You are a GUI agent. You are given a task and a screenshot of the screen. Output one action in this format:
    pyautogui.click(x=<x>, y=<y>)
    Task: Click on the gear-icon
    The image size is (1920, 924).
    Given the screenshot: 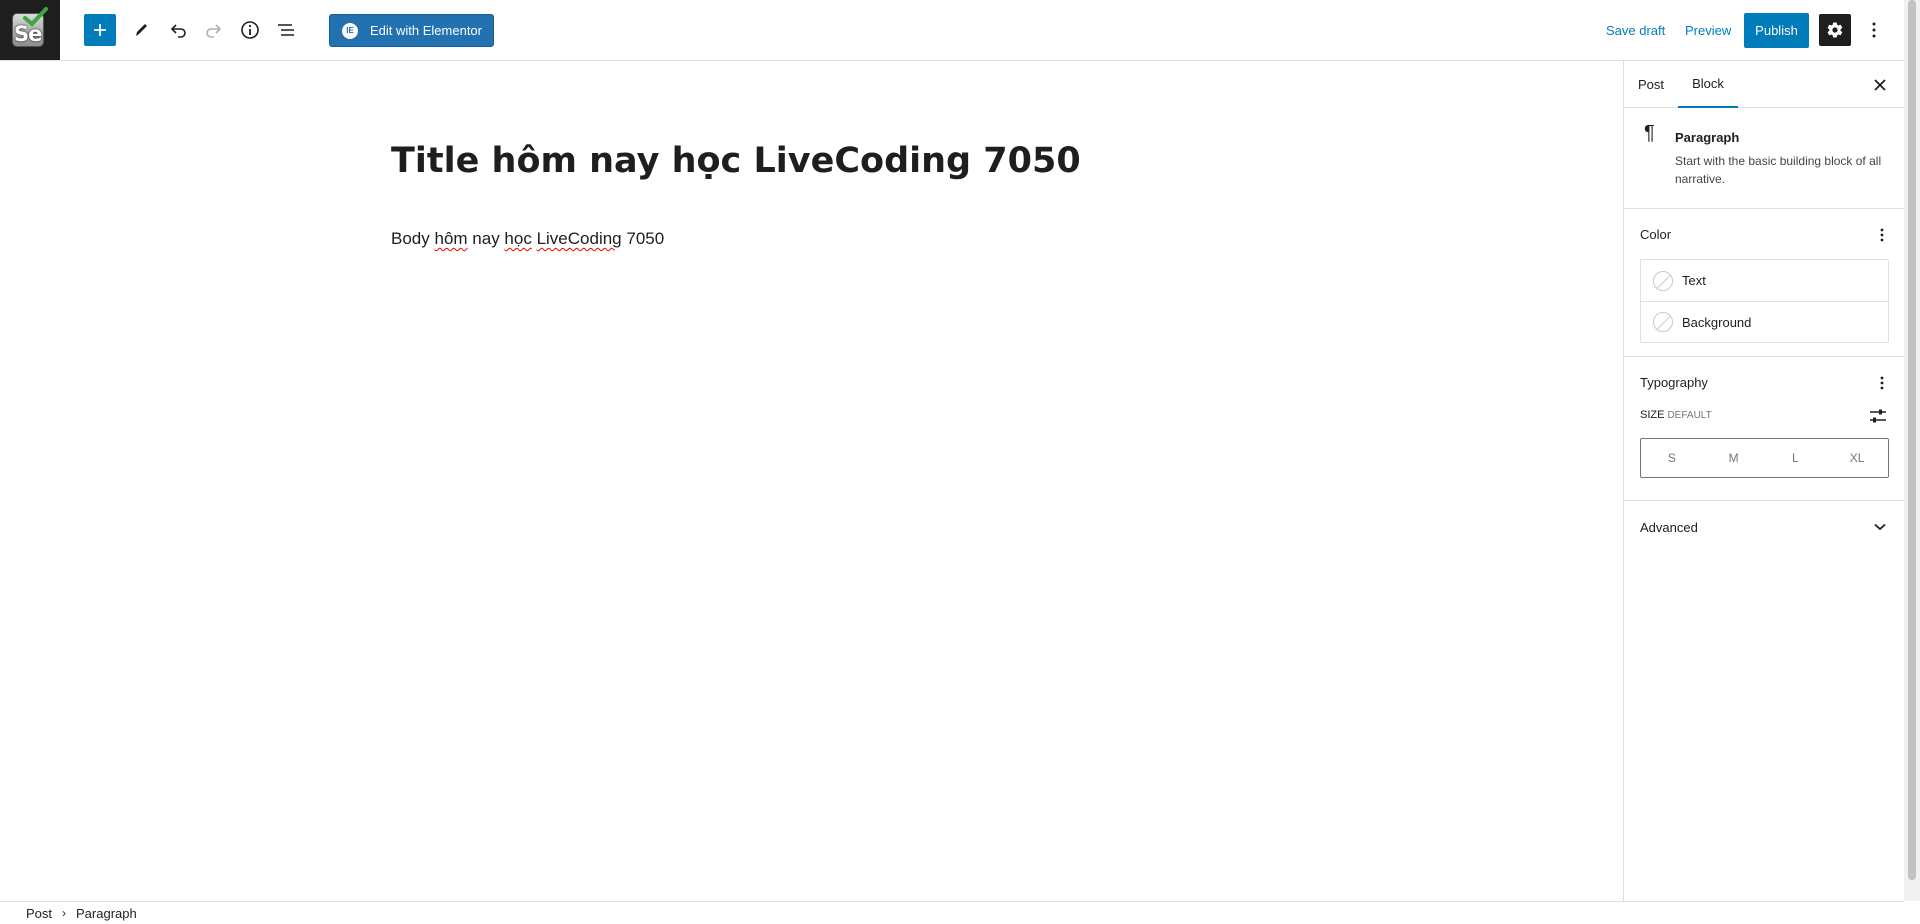 What is the action you would take?
    pyautogui.click(x=1835, y=30)
    